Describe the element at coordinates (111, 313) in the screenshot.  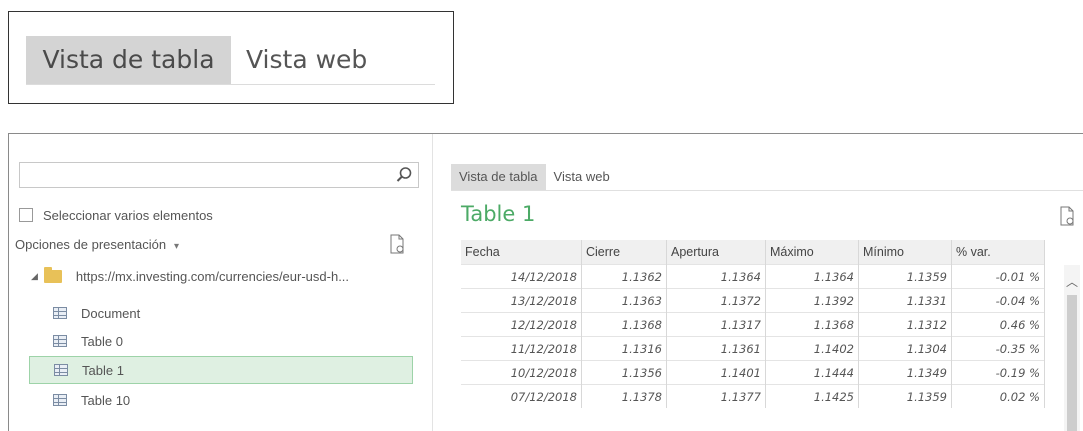
I see `tree-item-label: Document` at that location.